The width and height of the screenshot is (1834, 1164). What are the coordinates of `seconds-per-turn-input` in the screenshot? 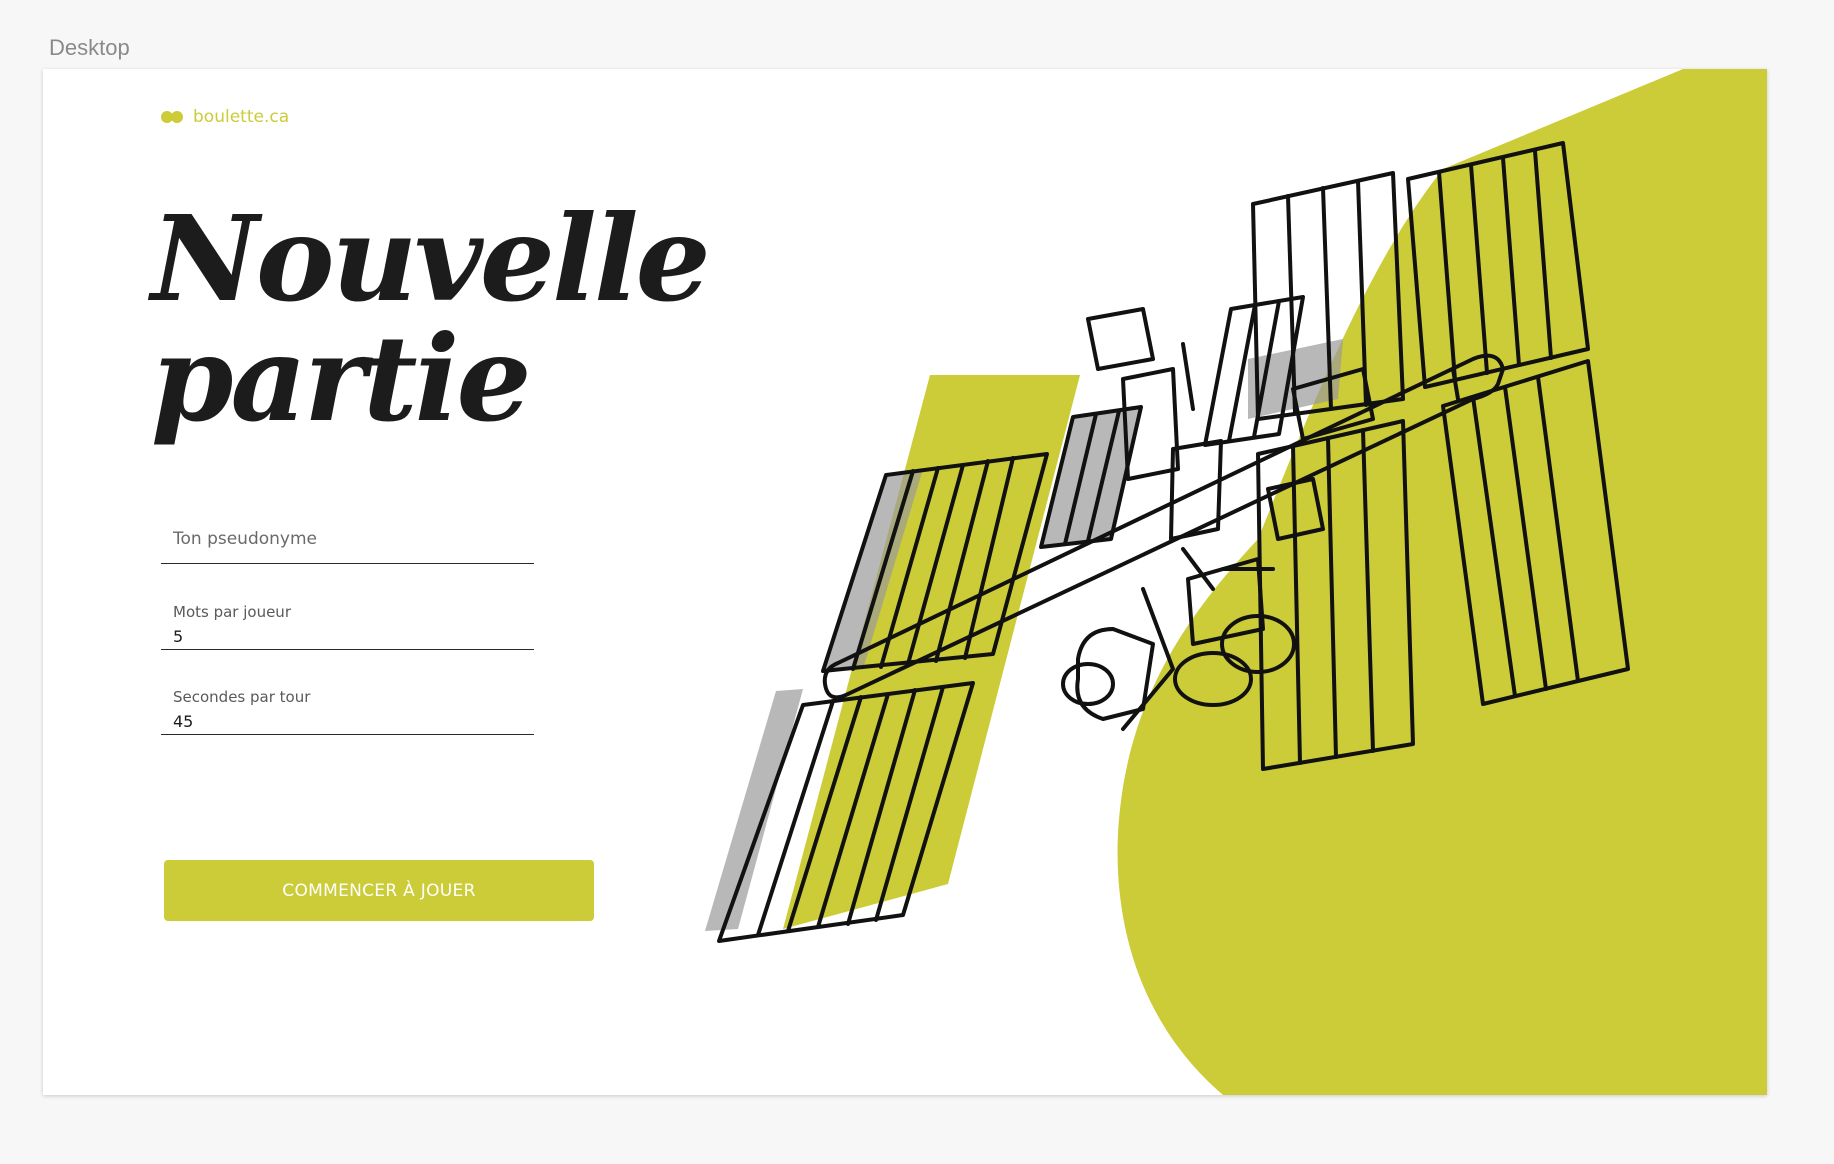 It's located at (343, 721).